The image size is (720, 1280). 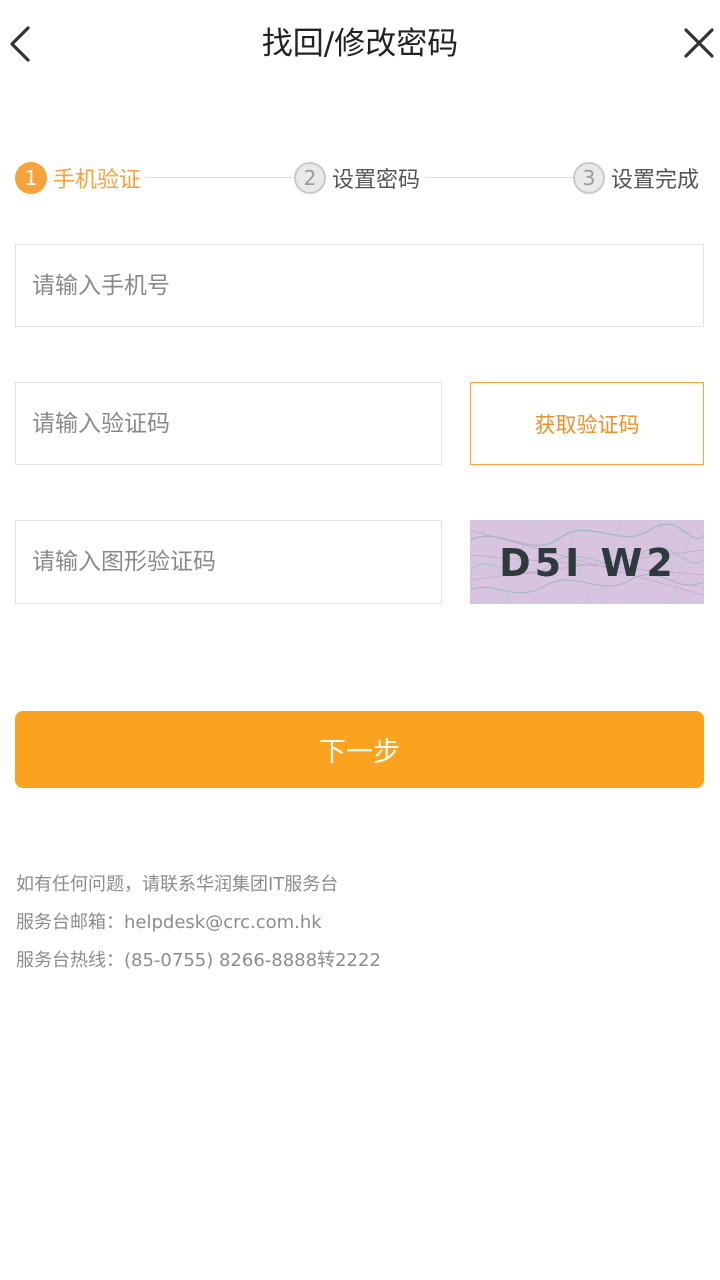 What do you see at coordinates (198, 960) in the screenshot?
I see `help-hotline-text: 服务台热线：(85-0755) 8266-8888转2222` at bounding box center [198, 960].